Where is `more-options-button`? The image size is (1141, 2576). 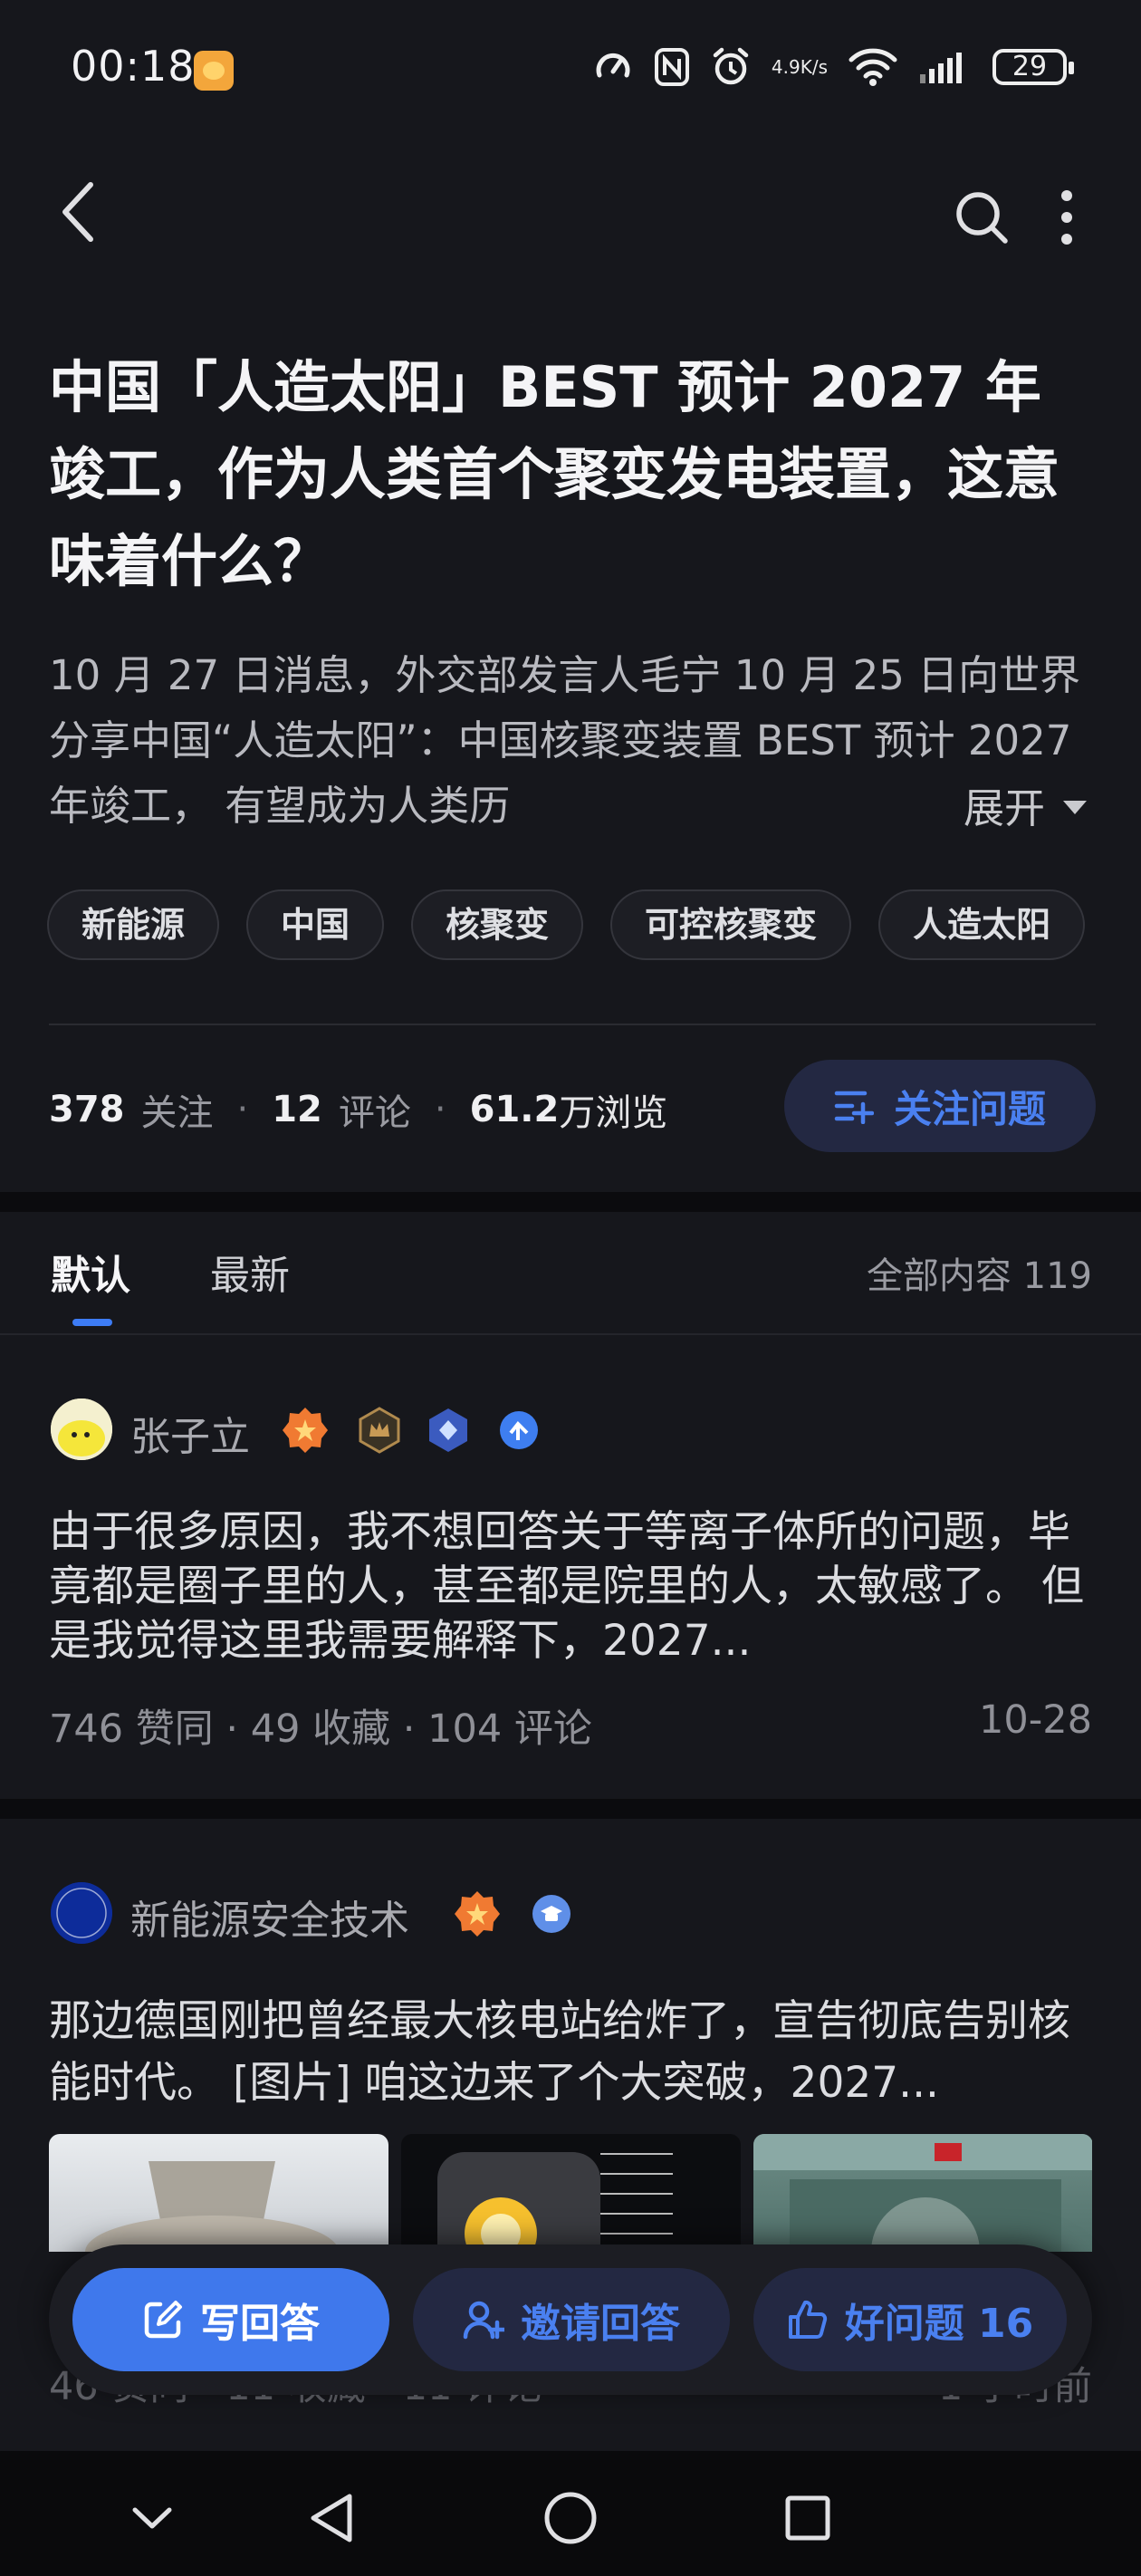
more-options-button is located at coordinates (1067, 217).